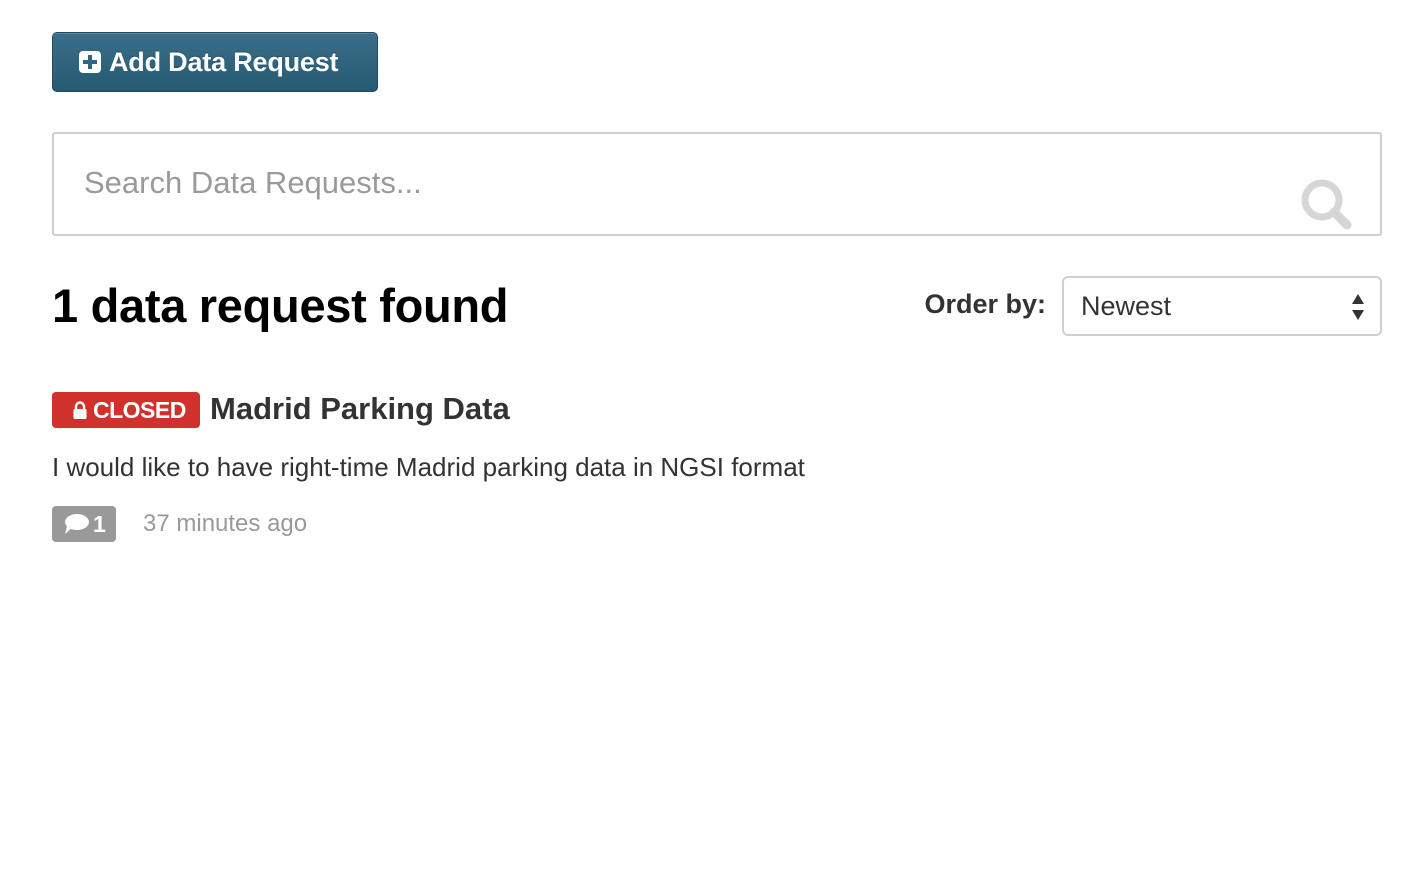 This screenshot has height=888, width=1426. What do you see at coordinates (90, 62) in the screenshot?
I see `plus-square-icon` at bounding box center [90, 62].